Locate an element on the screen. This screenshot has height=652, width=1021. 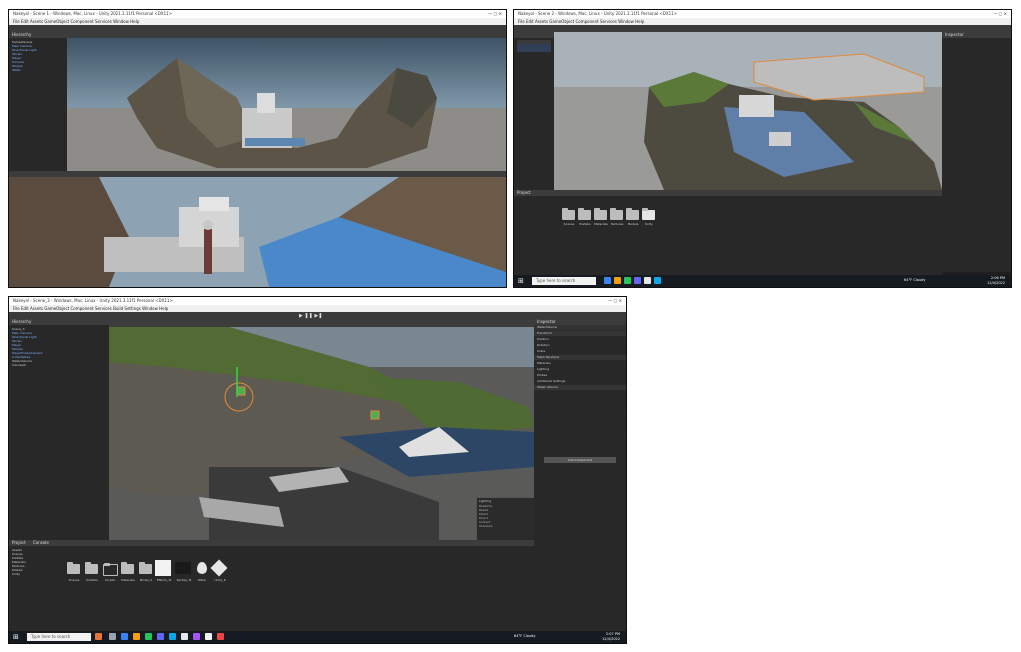
toolbar: ▶ ❚❚ ▶❚ is located at coordinates (317, 315).